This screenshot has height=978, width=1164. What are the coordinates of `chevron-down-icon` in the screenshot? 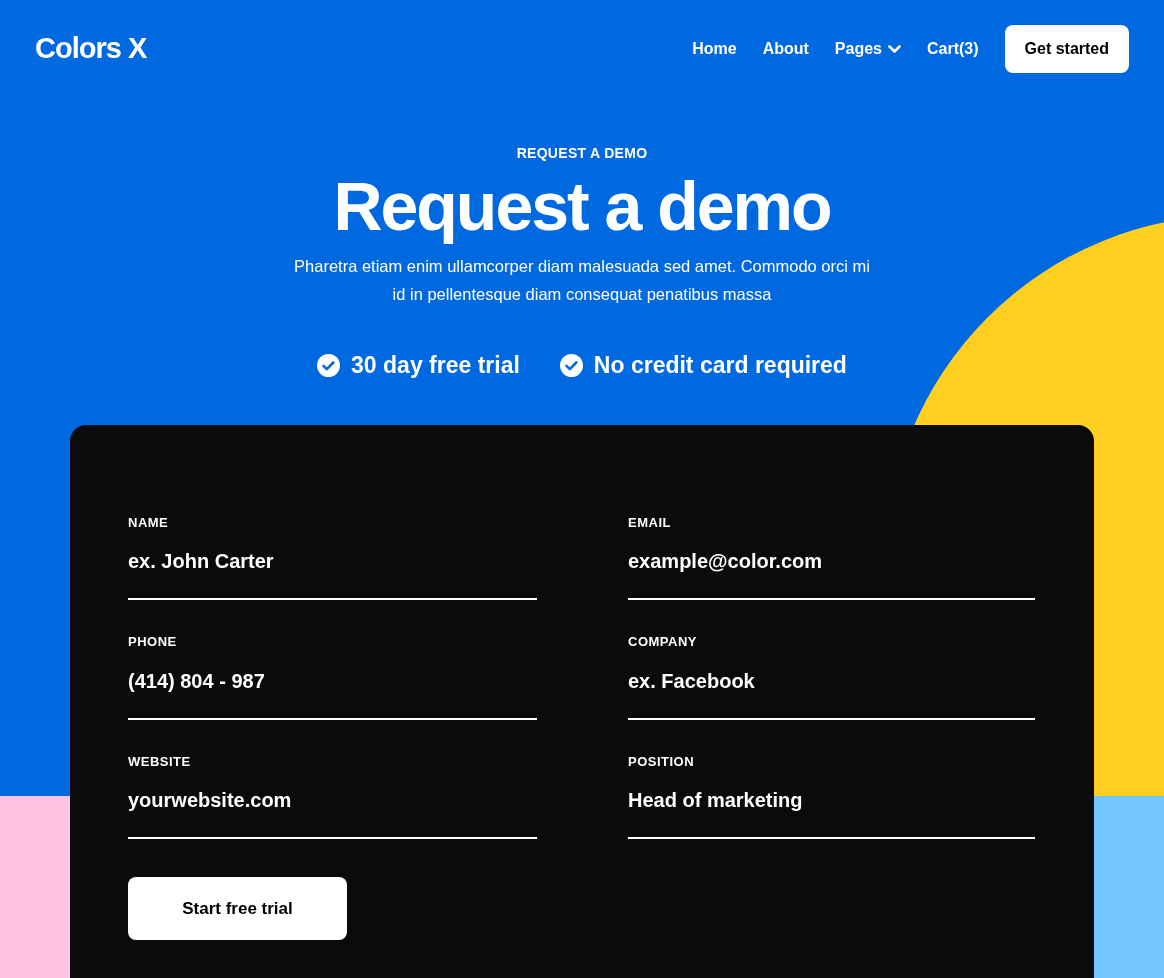 It's located at (894, 49).